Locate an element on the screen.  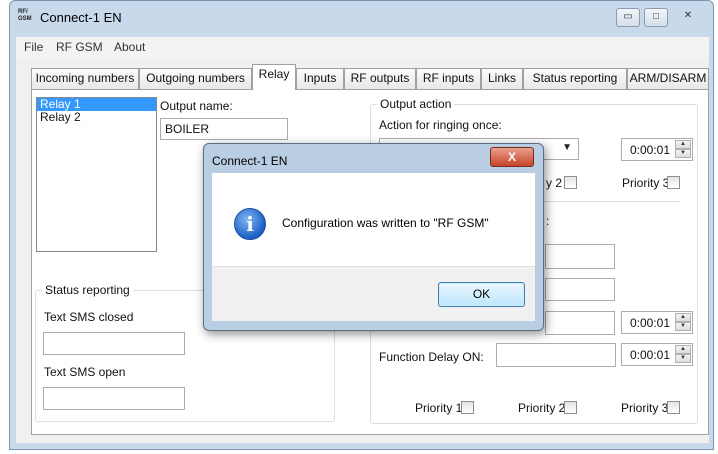
bottom-priority-1-checkbox is located at coordinates (467, 407).